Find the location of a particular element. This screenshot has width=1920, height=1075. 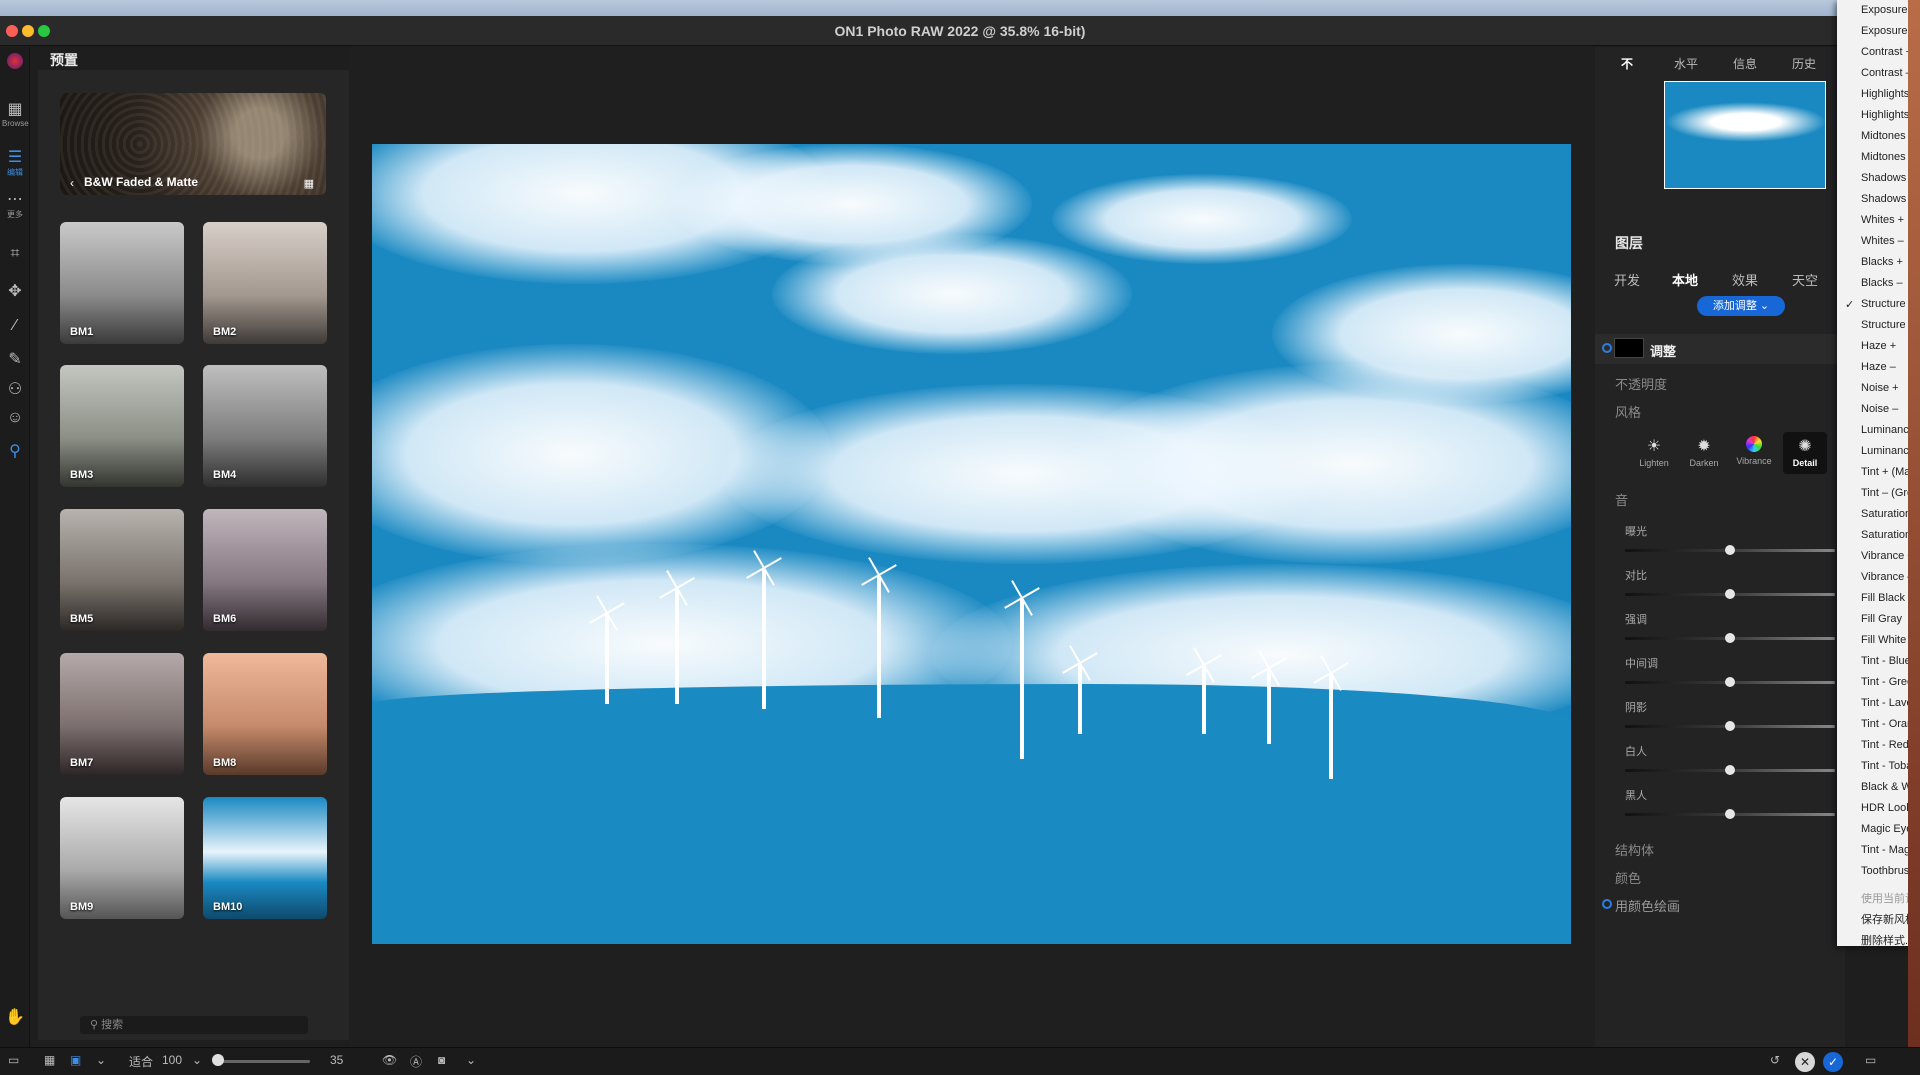

tab-levels: 水平 is located at coordinates (1686, 63).